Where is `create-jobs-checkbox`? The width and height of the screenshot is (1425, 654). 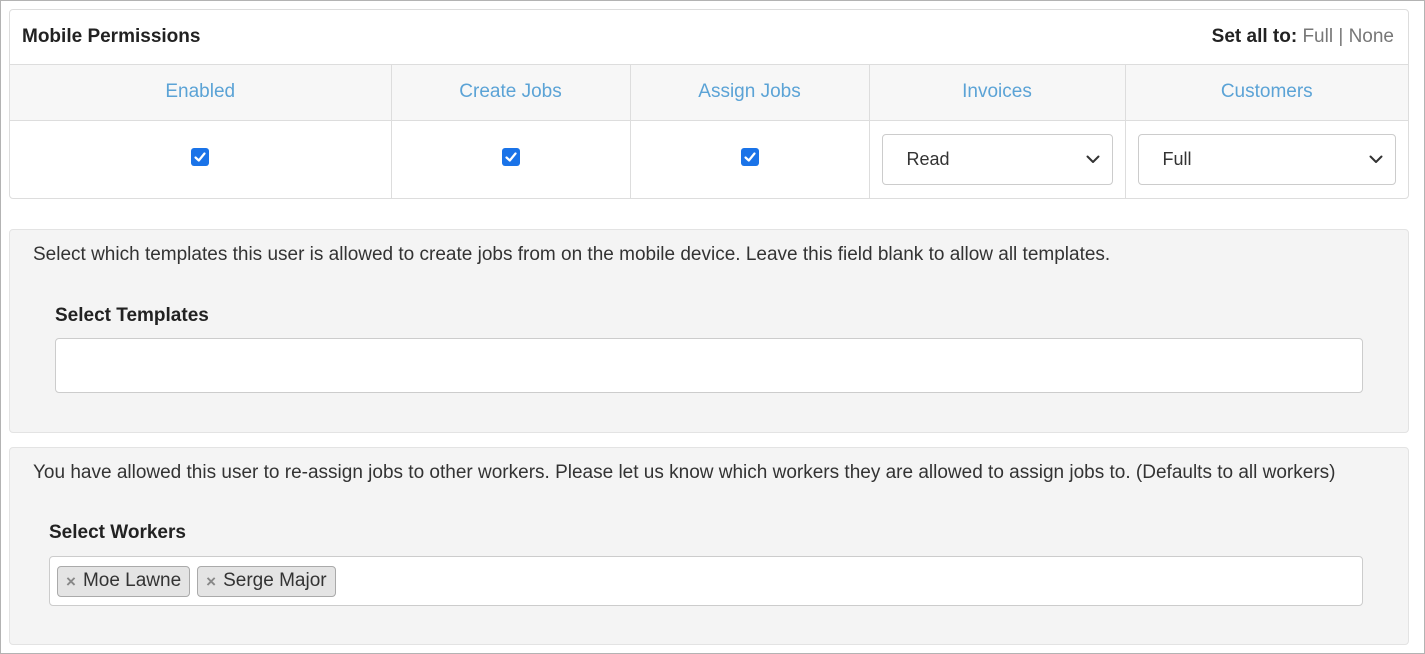
create-jobs-checkbox is located at coordinates (510, 156).